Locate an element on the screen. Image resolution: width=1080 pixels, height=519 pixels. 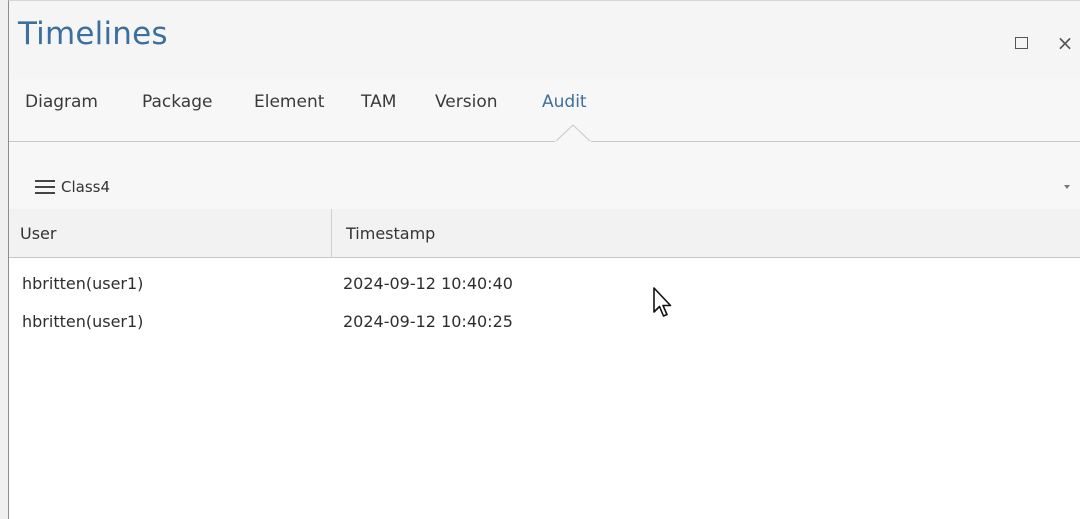
maximize-button is located at coordinates (1021, 43).